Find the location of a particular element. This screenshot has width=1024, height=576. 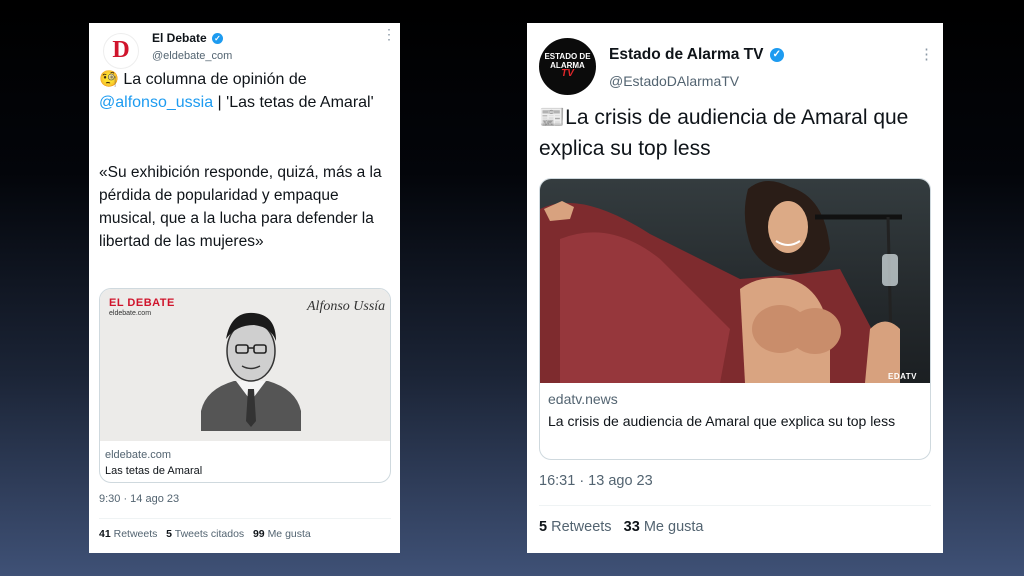

image-watermark: EDATV is located at coordinates (903, 376).